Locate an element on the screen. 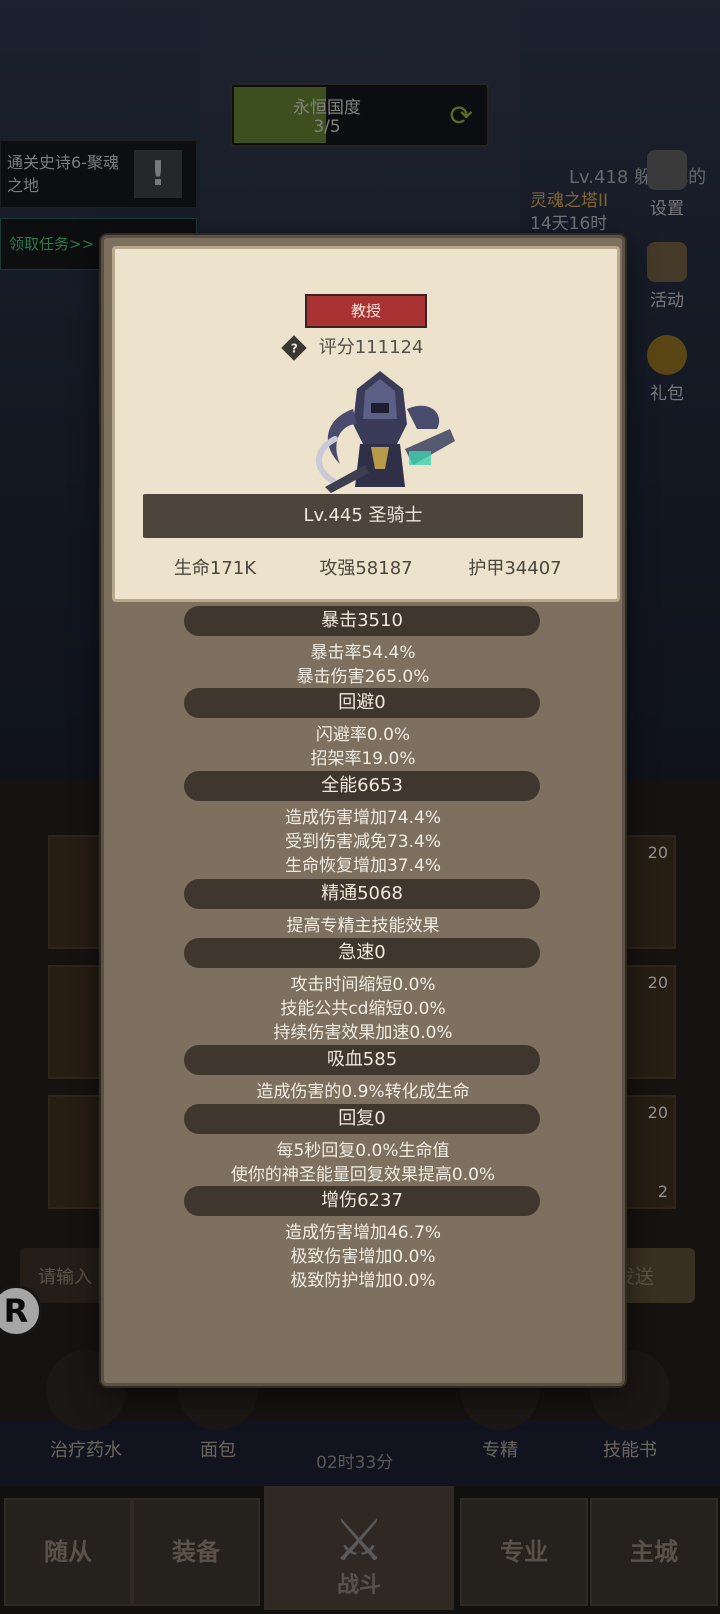  stat-detail: 提高专精主技能效果 is located at coordinates (363, 926).